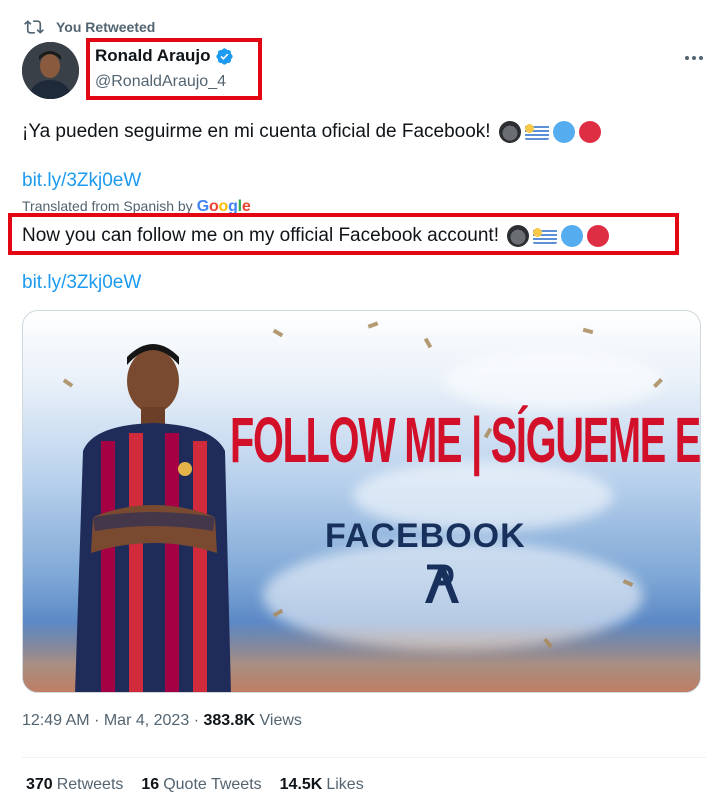 The width and height of the screenshot is (728, 809). What do you see at coordinates (50, 70) in the screenshot?
I see `avatar` at bounding box center [50, 70].